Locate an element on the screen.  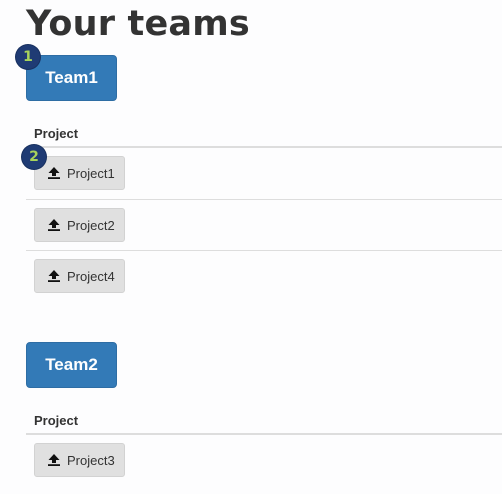
project-button-label: Project4 is located at coordinates (91, 276).